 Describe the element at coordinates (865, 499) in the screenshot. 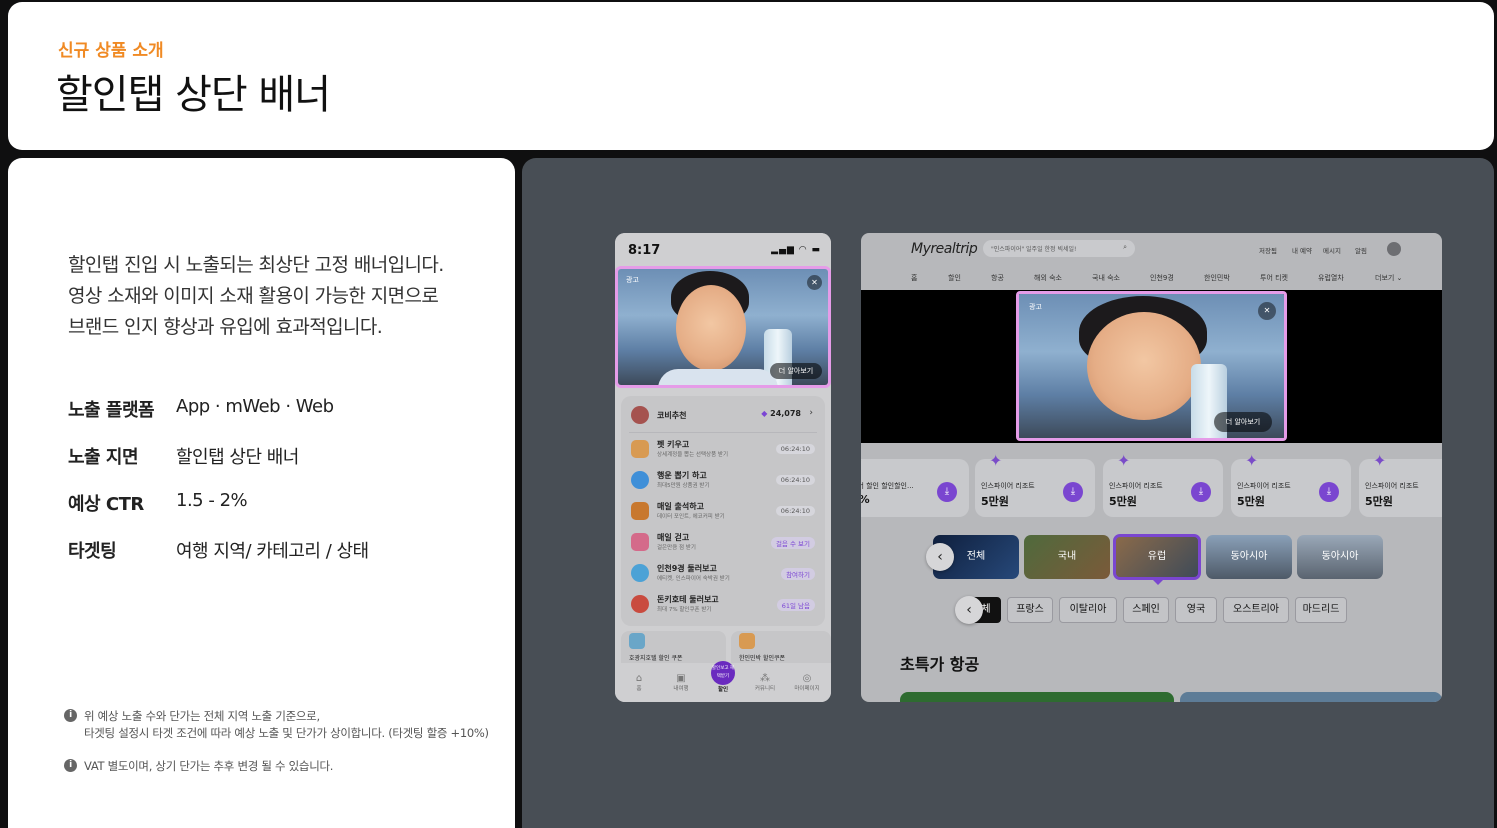

I see `product-price: 0%` at that location.